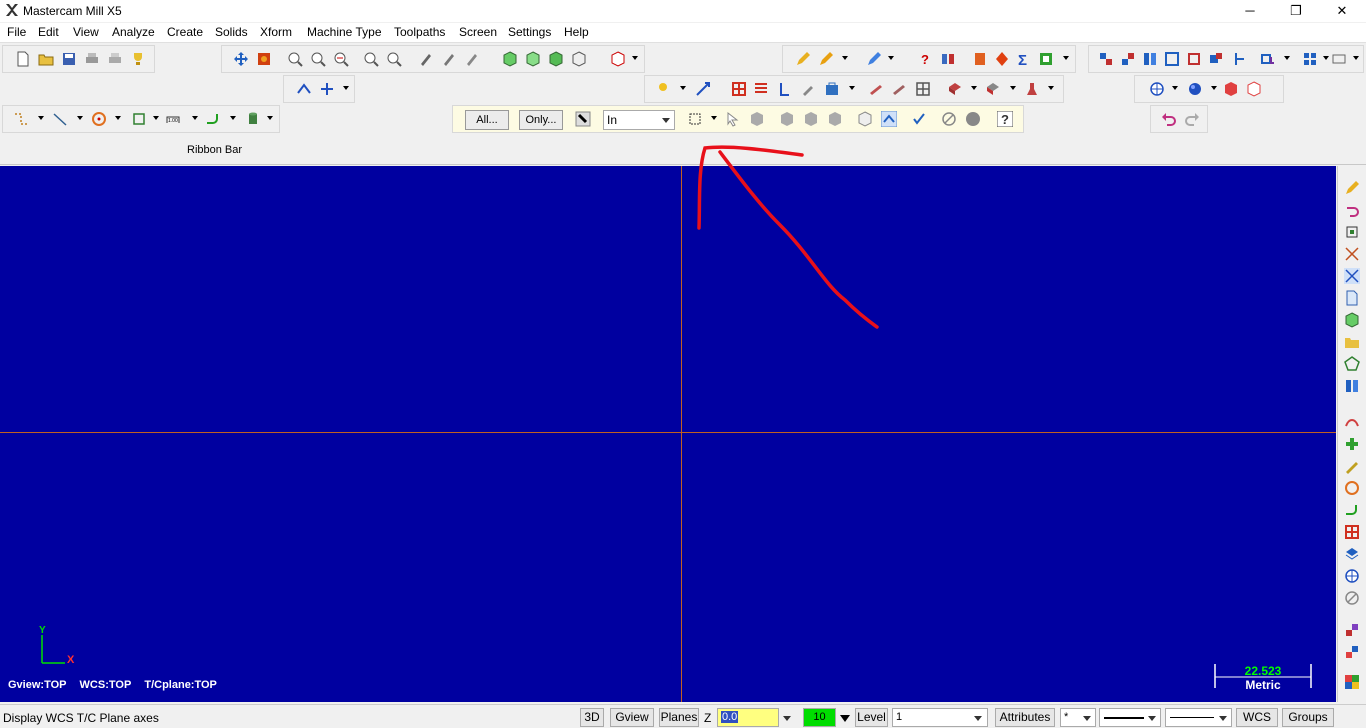 The width and height of the screenshot is (1366, 728). Describe the element at coordinates (1310, 59) in the screenshot. I see `grid-icon` at that location.